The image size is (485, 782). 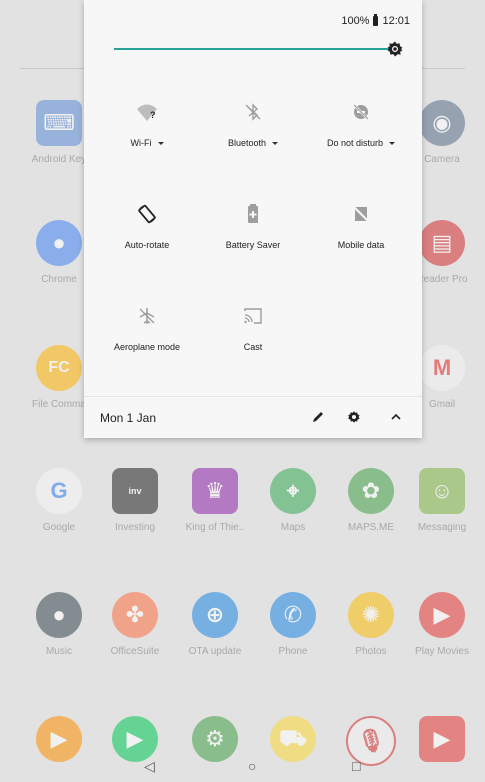 I want to click on settings-gear-icon, so click(x=354, y=417).